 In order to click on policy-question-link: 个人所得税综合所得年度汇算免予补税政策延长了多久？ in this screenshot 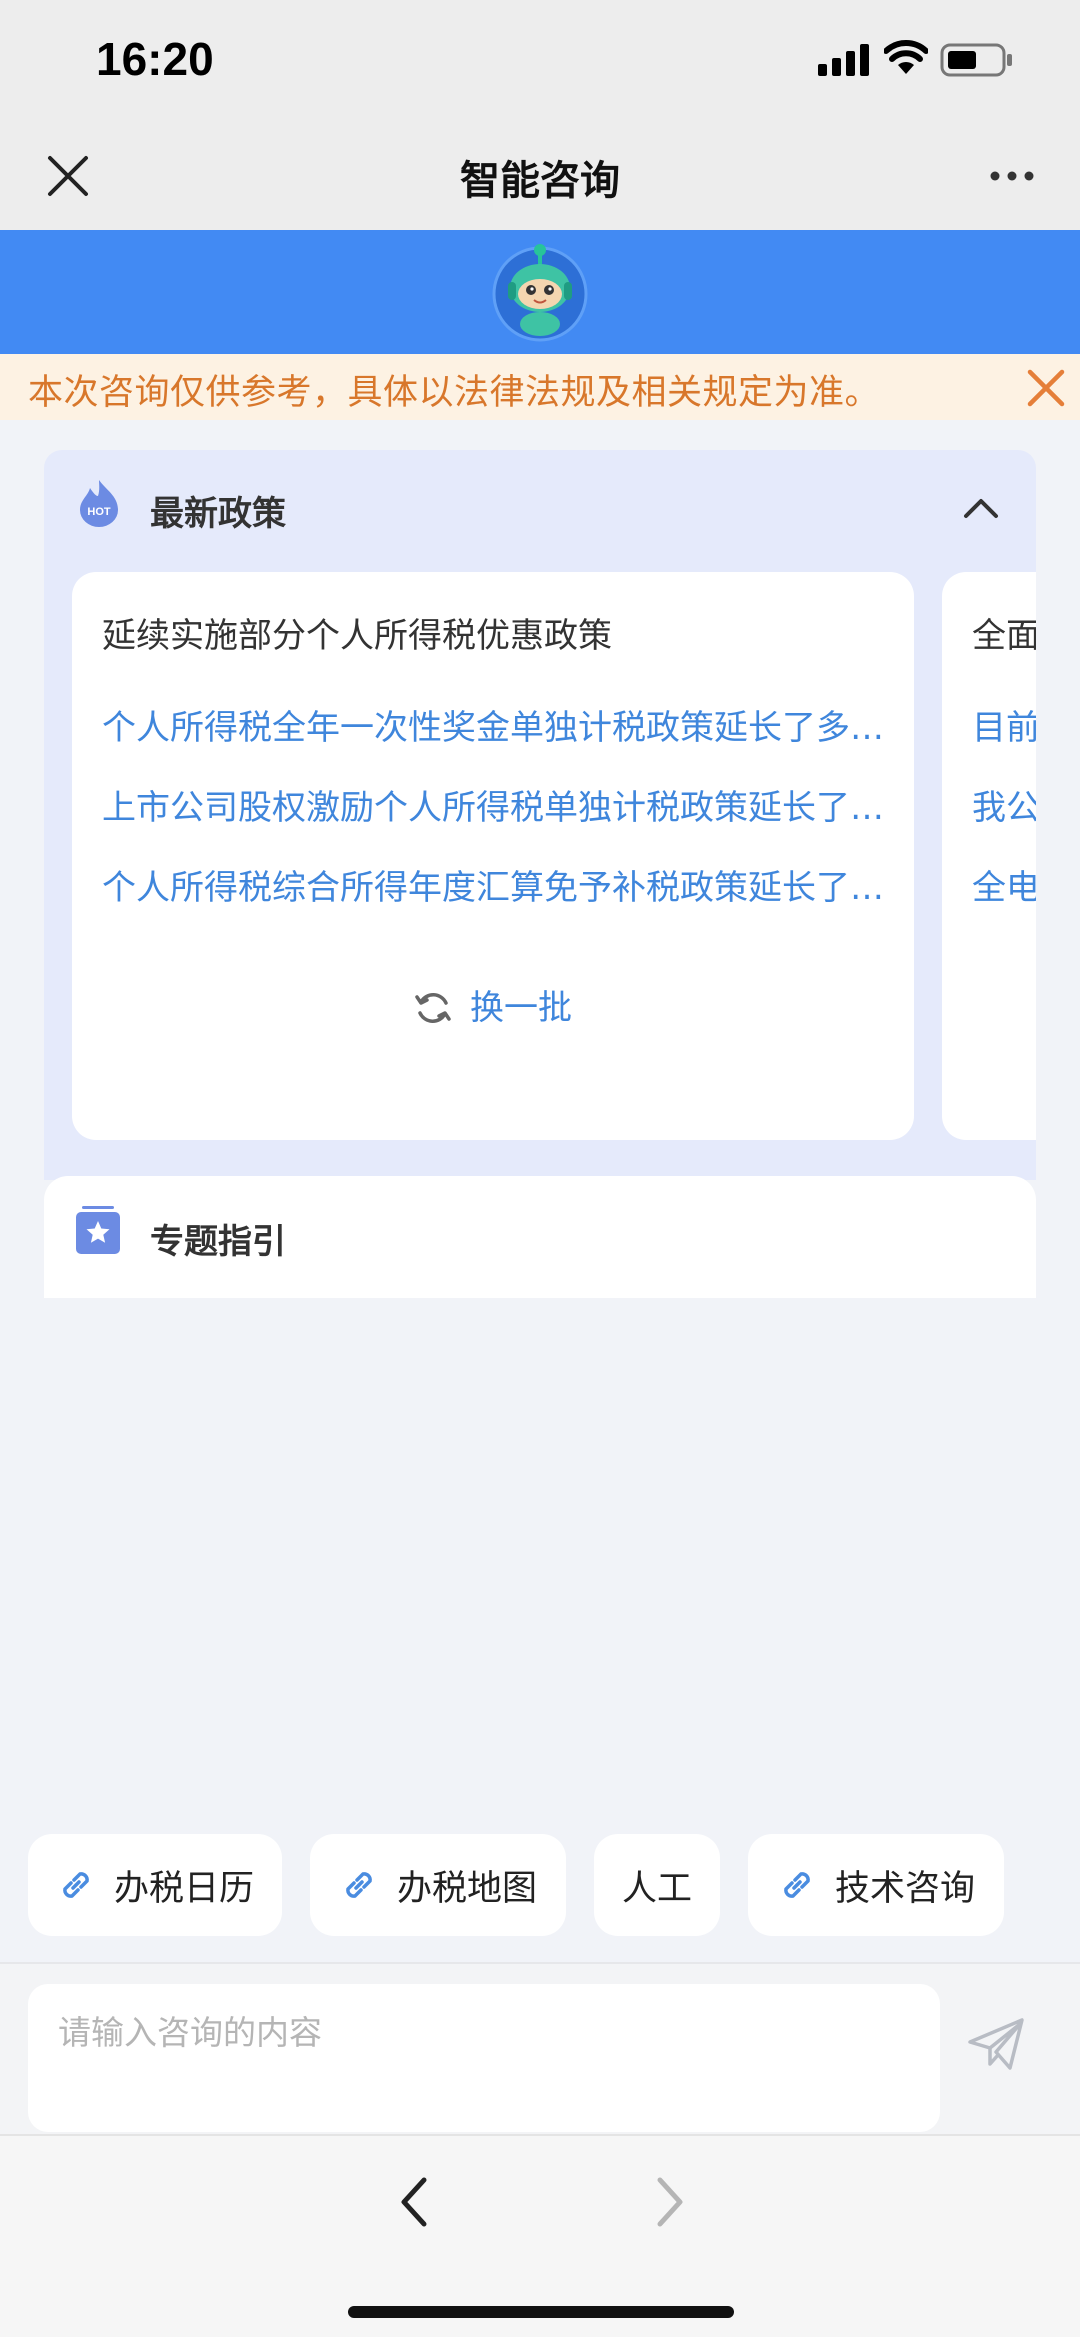, I will do `click(494, 884)`.